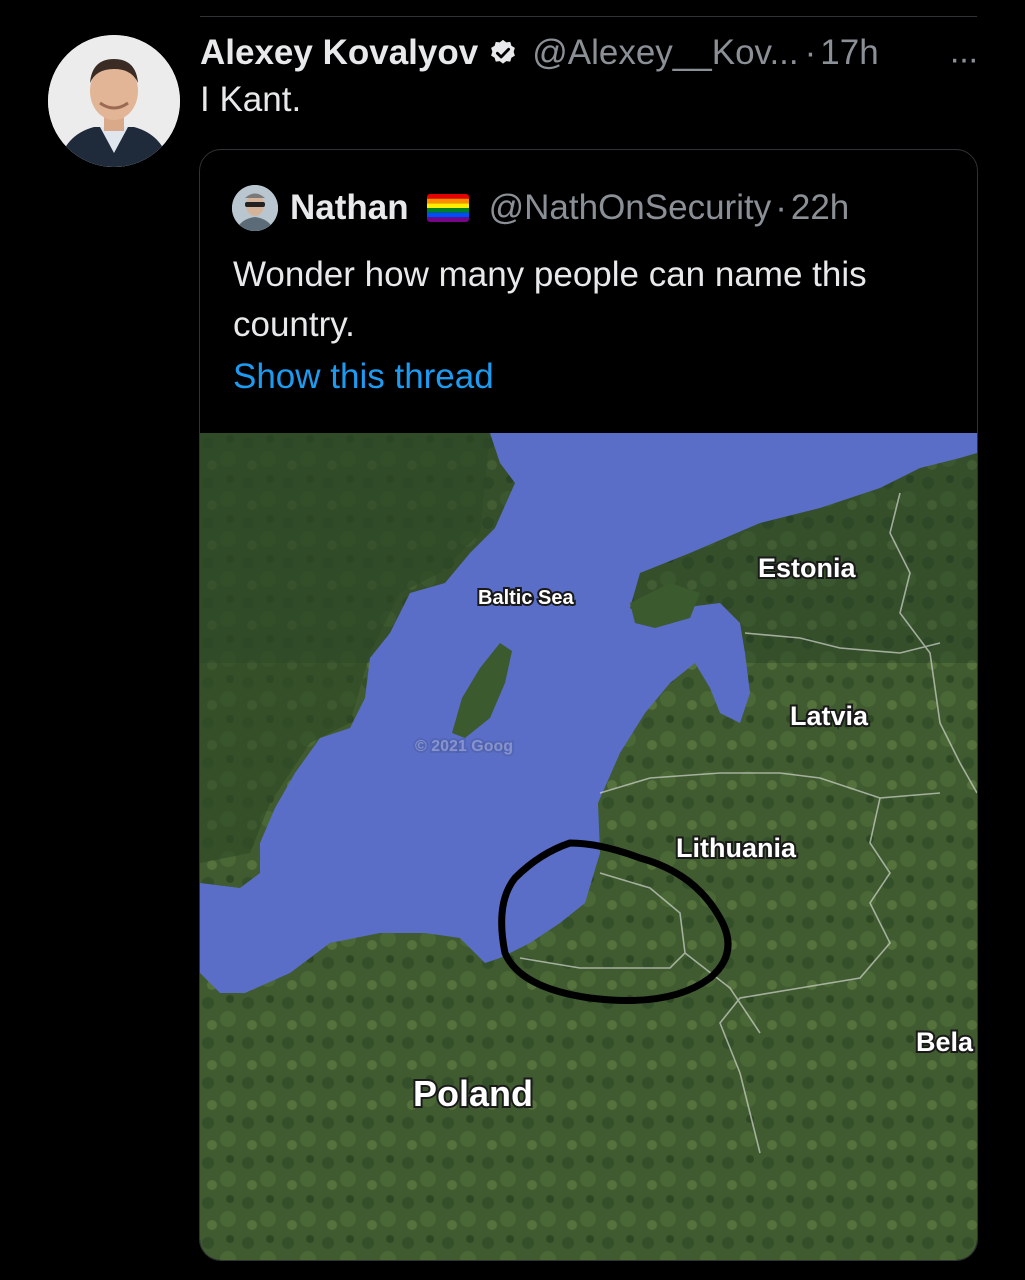 Image resolution: width=1025 pixels, height=1280 pixels. What do you see at coordinates (339, 53) in the screenshot?
I see `author-name: Alexey Kovalyov` at bounding box center [339, 53].